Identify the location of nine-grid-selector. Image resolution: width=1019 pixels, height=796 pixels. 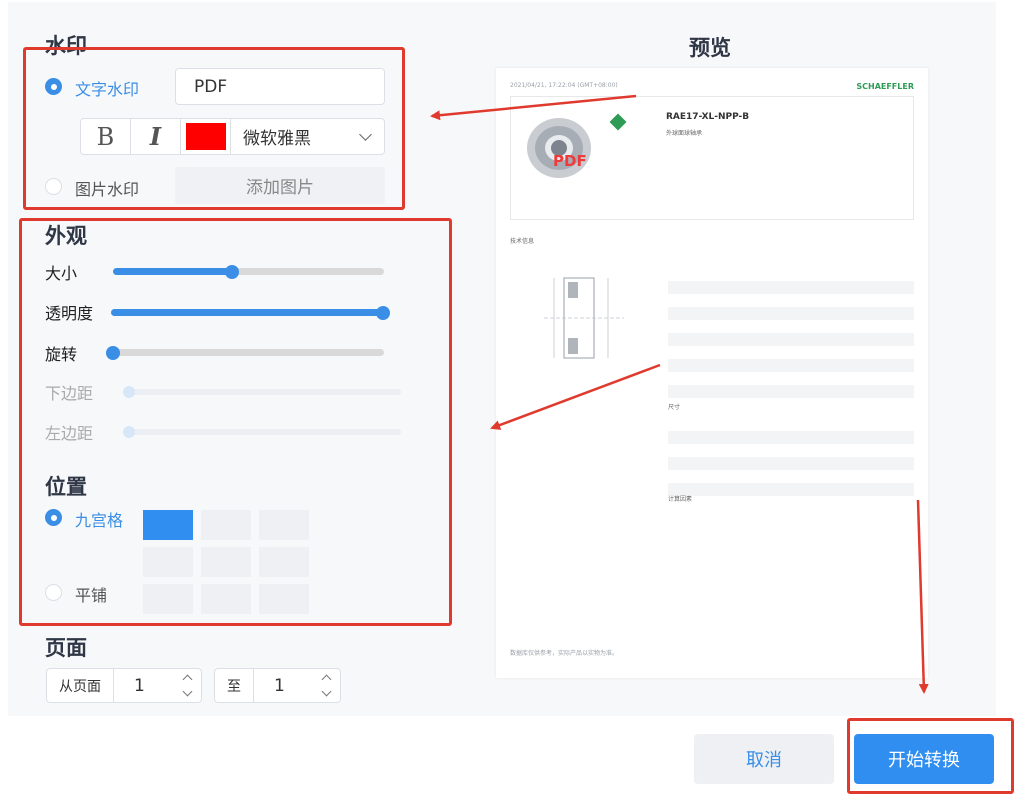
(227, 562).